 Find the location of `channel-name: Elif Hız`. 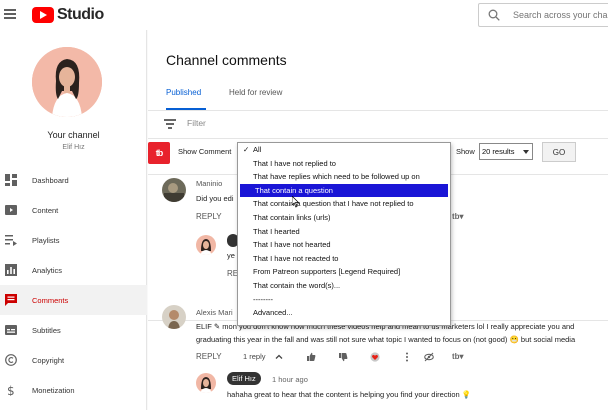

channel-name: Elif Hız is located at coordinates (73, 147).